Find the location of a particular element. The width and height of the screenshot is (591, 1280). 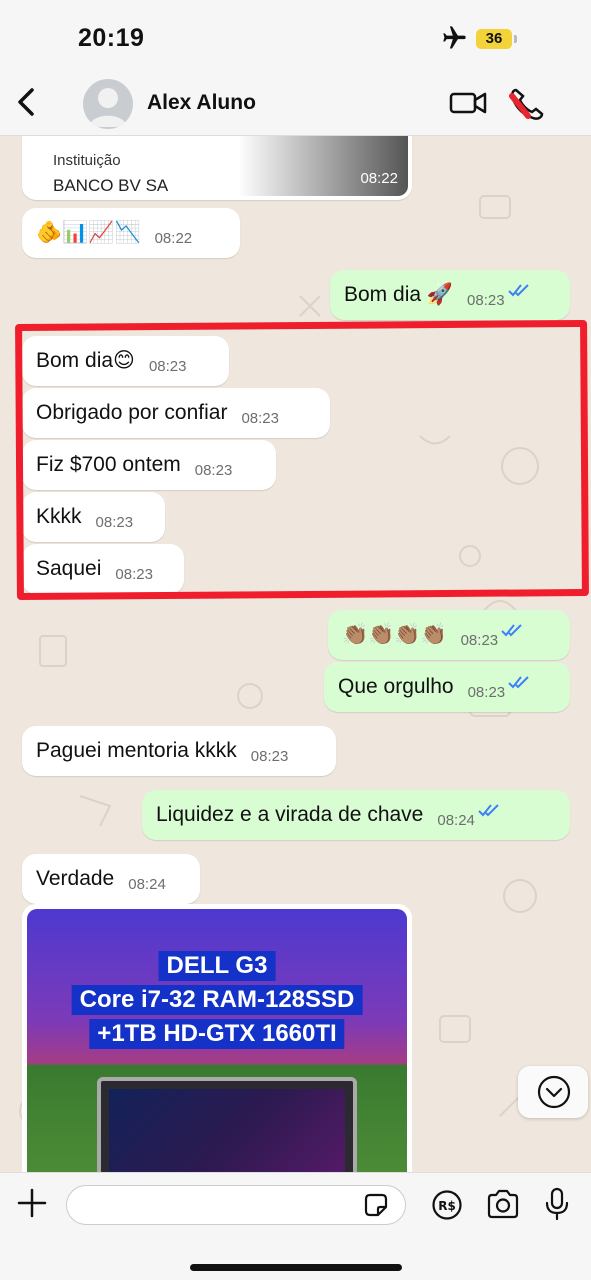

message-text: Verdade is located at coordinates (75, 878).